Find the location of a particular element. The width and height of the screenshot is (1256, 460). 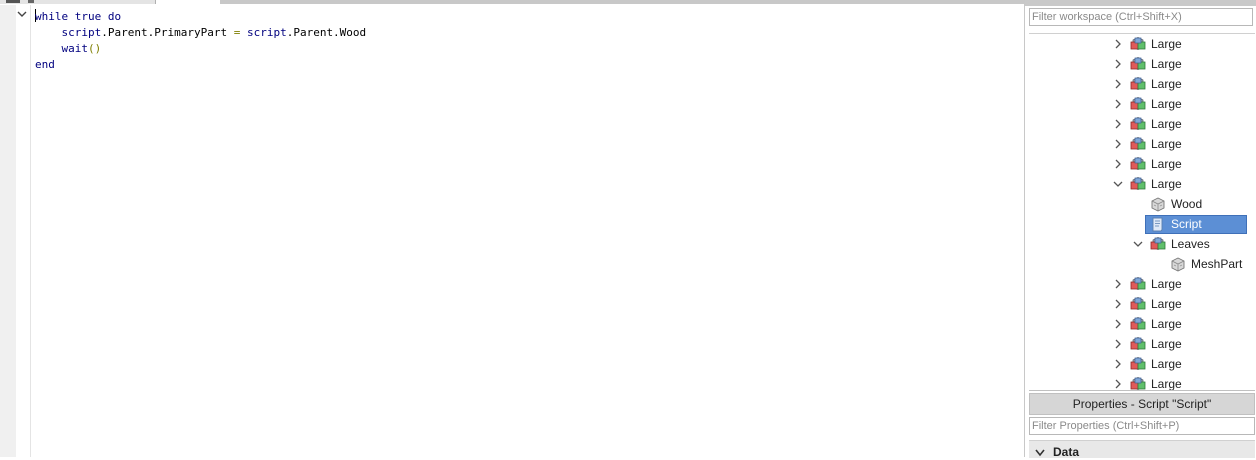

code-token: do is located at coordinates (114, 16).